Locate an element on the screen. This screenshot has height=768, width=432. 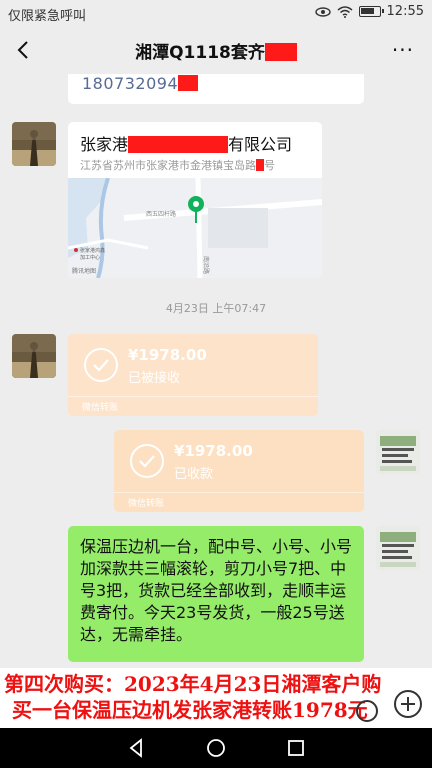
clock: 12:55 is located at coordinates (405, 11).